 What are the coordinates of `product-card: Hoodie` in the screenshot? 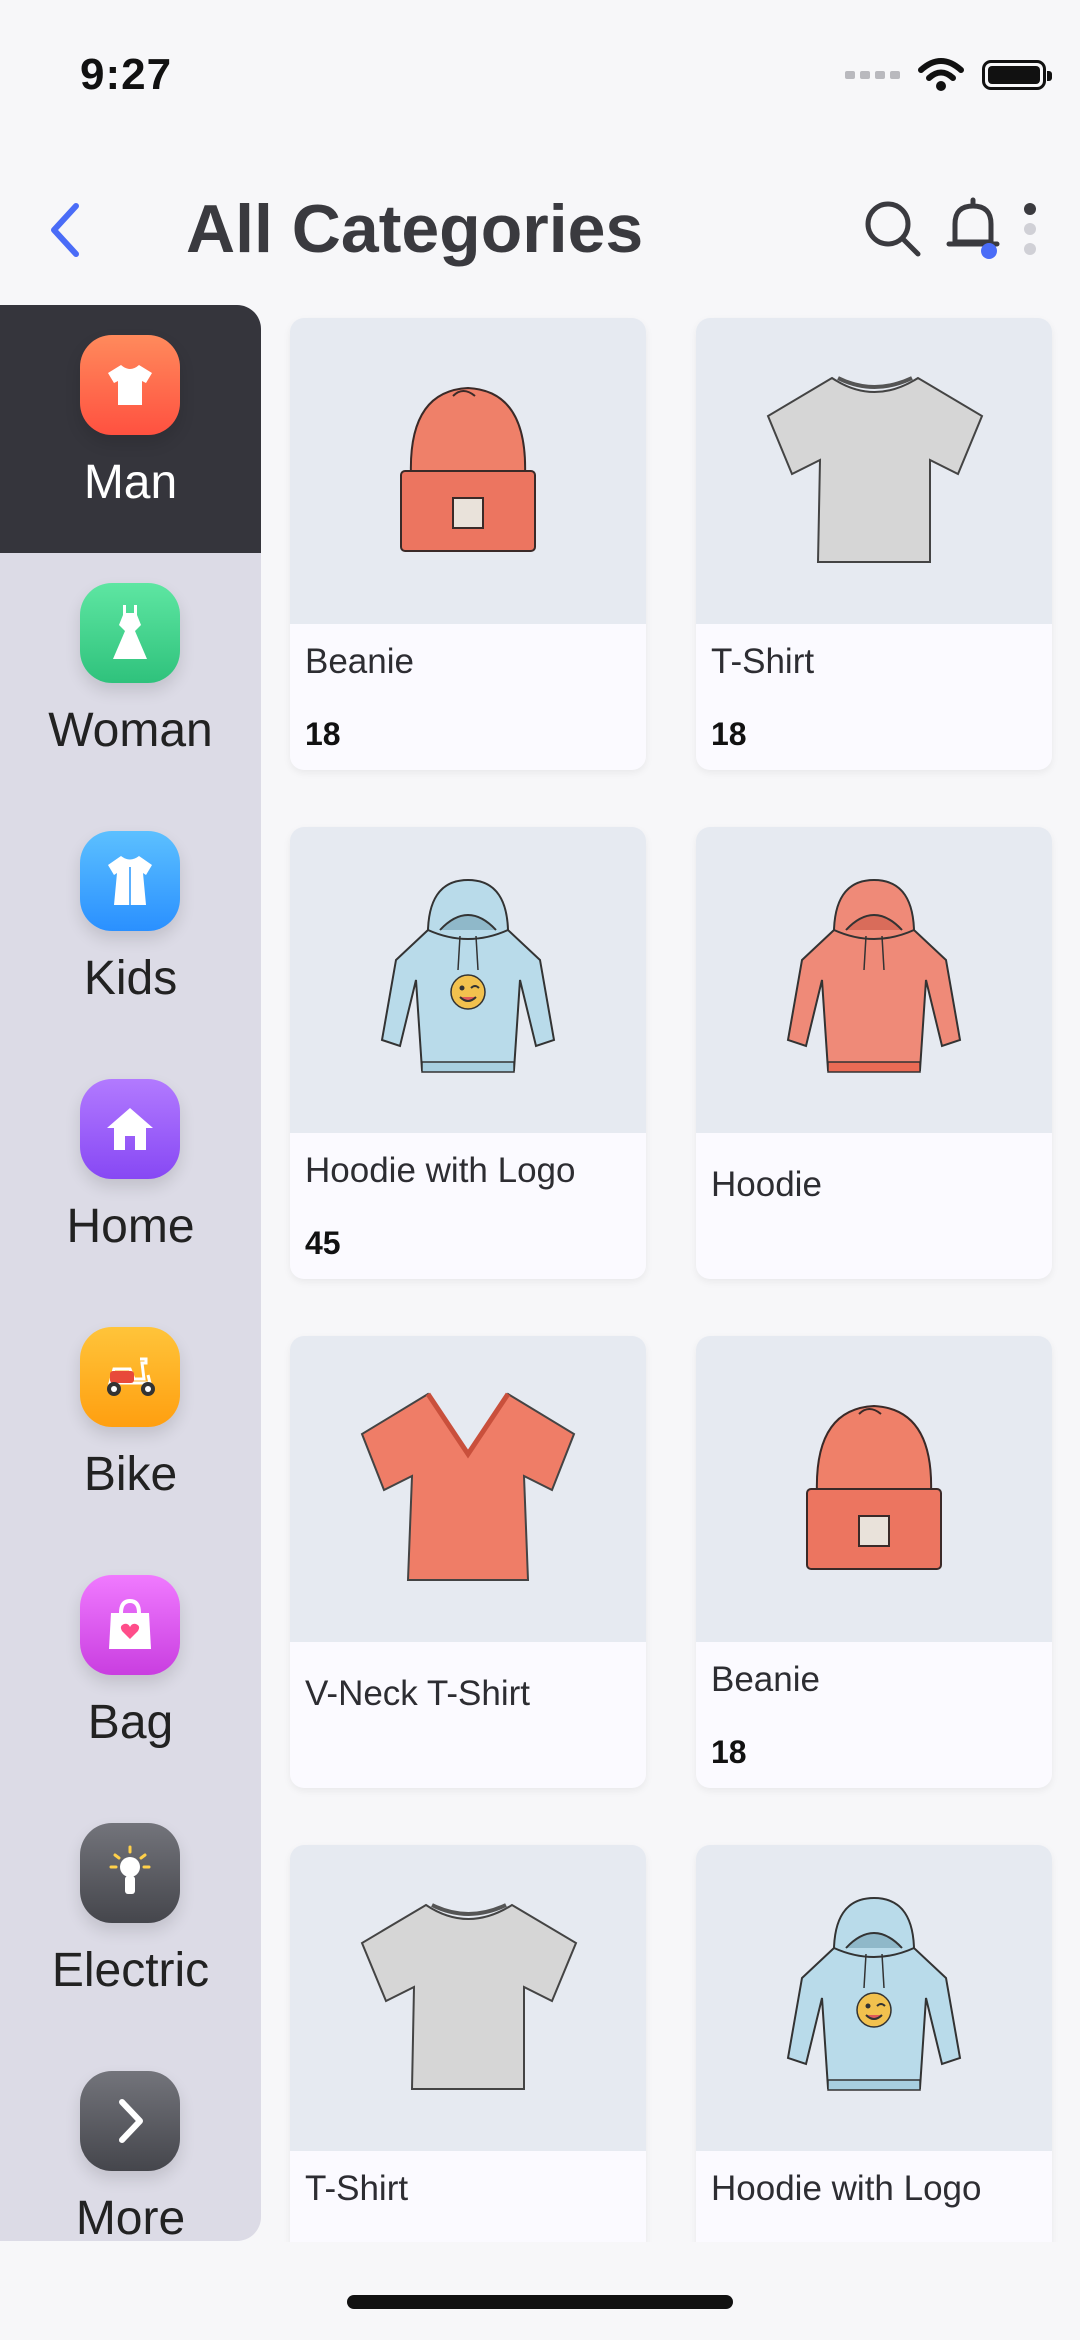 It's located at (874, 1053).